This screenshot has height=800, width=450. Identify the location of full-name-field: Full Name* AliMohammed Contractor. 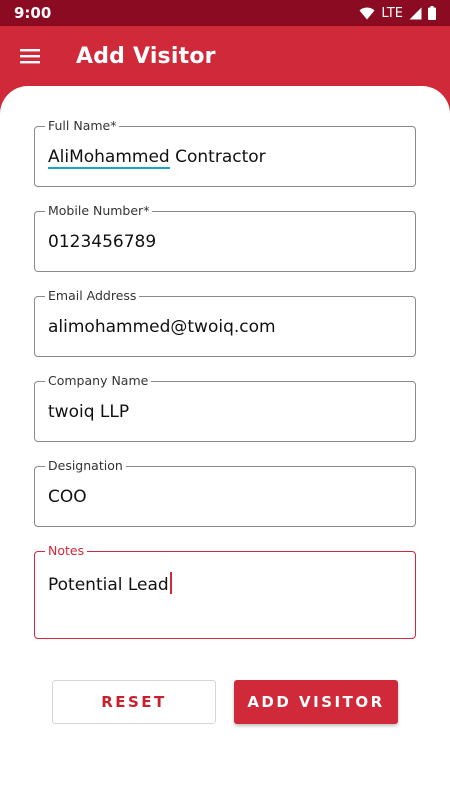
(225, 152).